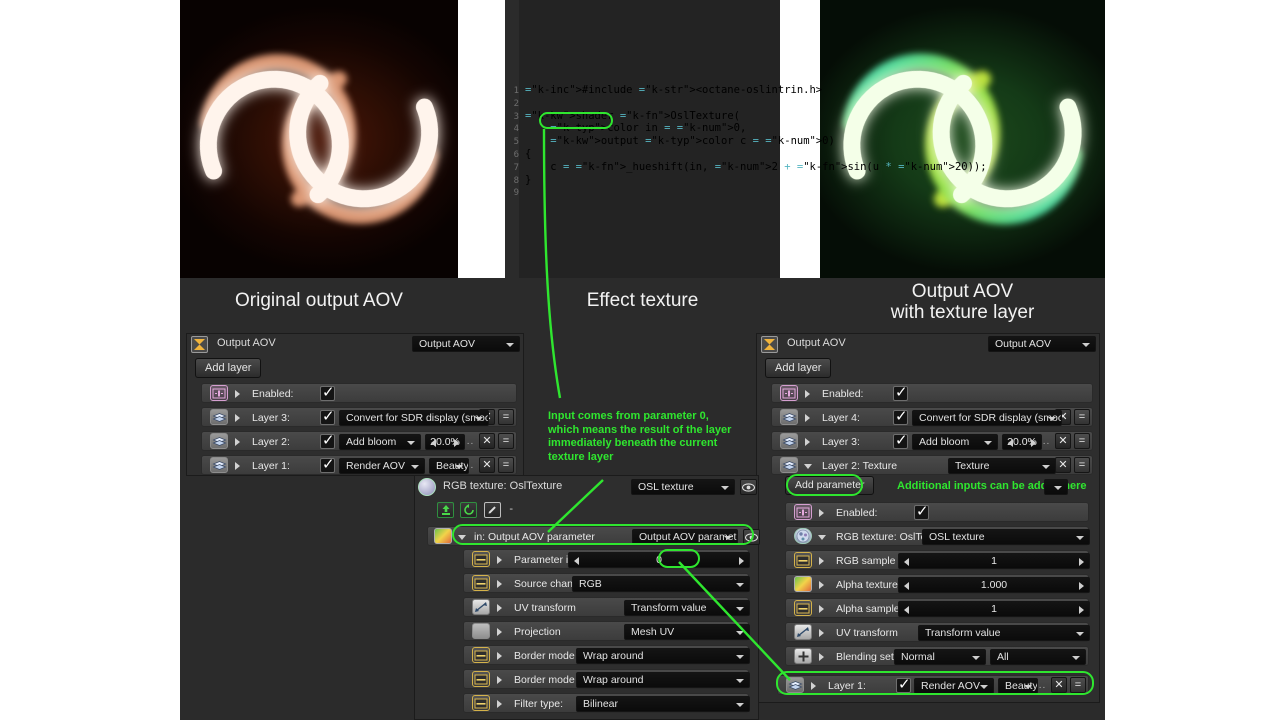  Describe the element at coordinates (937, 512) in the screenshot. I see `texture-param-row: Enabled:` at that location.